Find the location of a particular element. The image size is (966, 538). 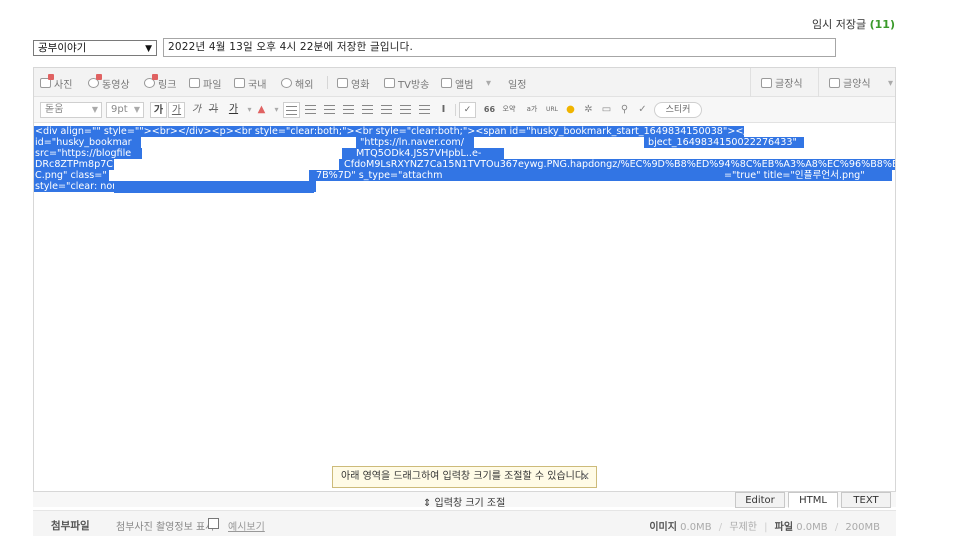

spellcheck-button: ✓ is located at coordinates (467, 110).